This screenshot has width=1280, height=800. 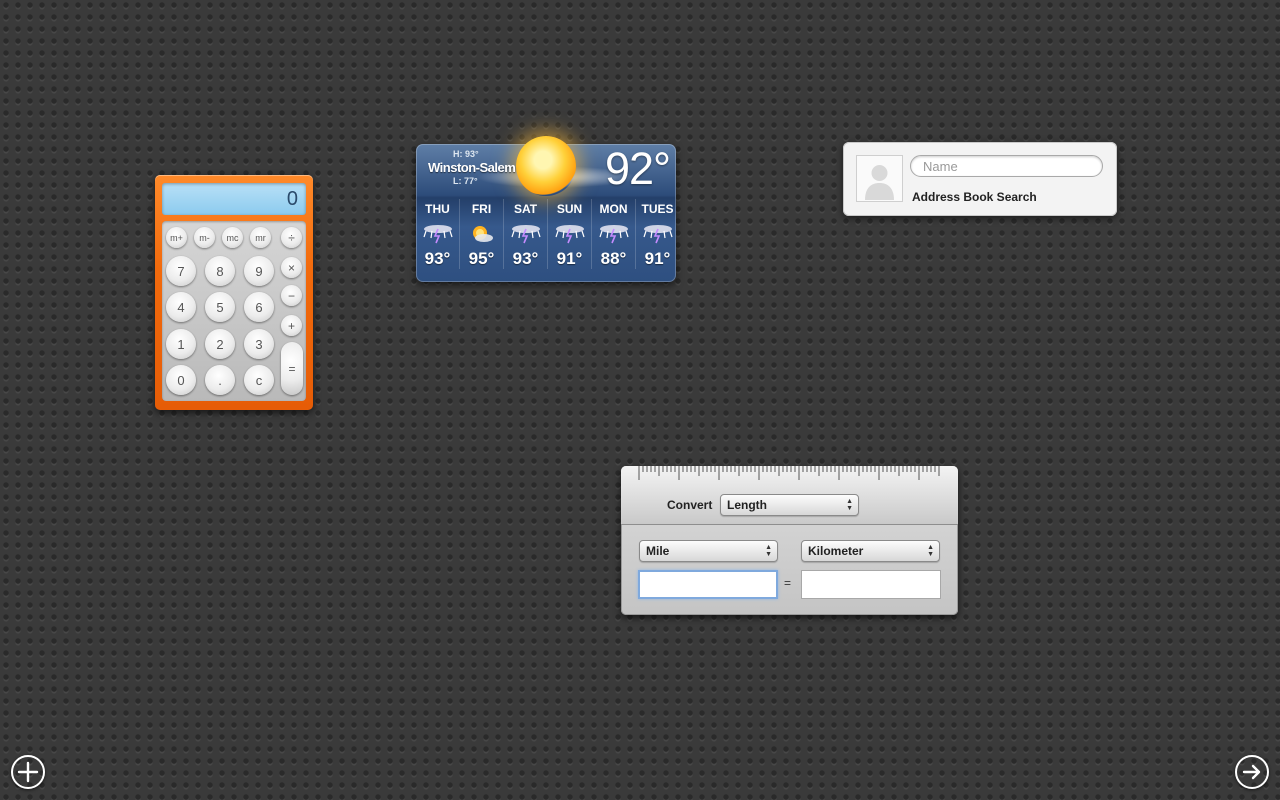 What do you see at coordinates (658, 551) in the screenshot?
I see `from-unit-value: Mile` at bounding box center [658, 551].